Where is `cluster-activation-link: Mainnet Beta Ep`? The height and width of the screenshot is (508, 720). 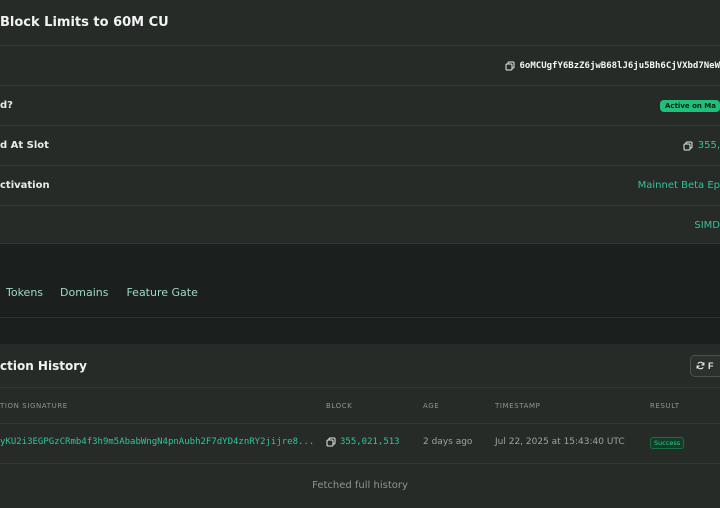 cluster-activation-link: Mainnet Beta Ep is located at coordinates (679, 185).